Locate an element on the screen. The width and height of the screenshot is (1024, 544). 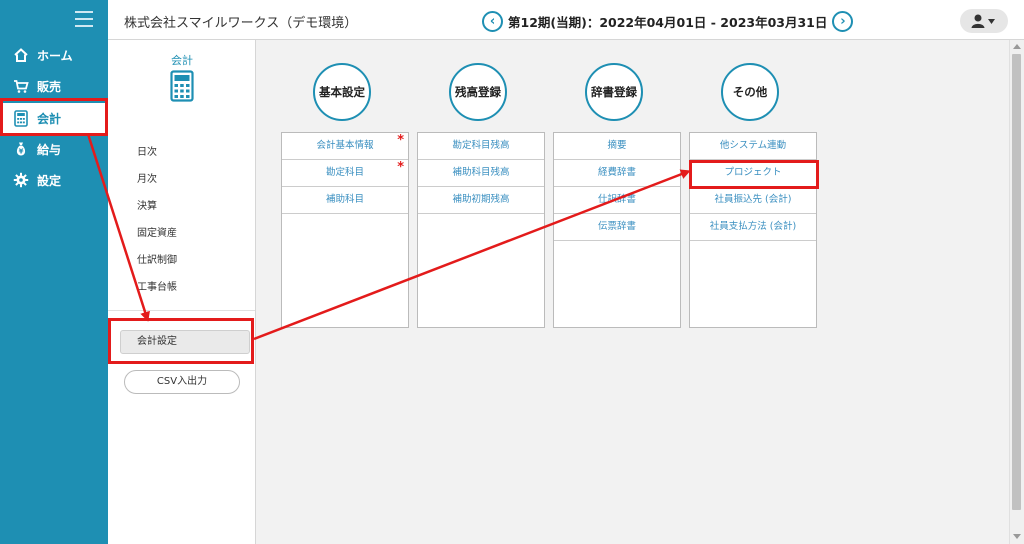
nav-item-settings: 設定 is located at coordinates (54, 180).